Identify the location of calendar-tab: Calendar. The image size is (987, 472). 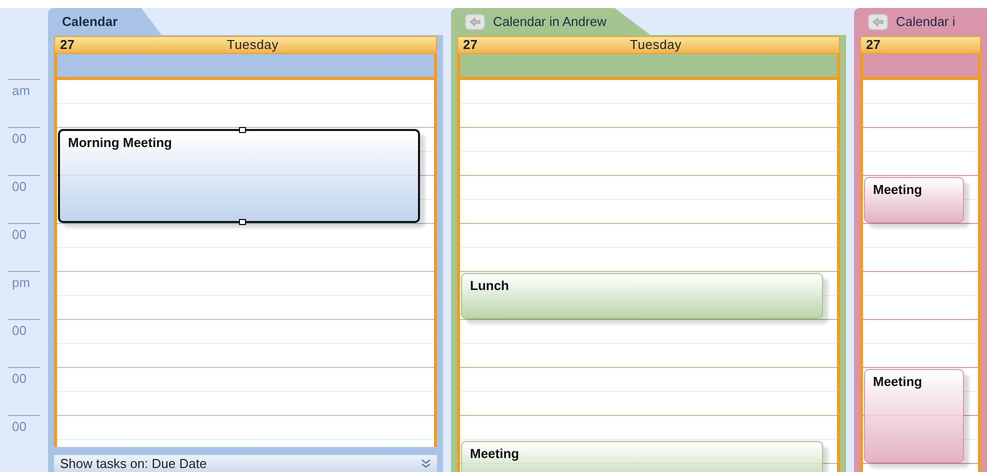
(105, 21).